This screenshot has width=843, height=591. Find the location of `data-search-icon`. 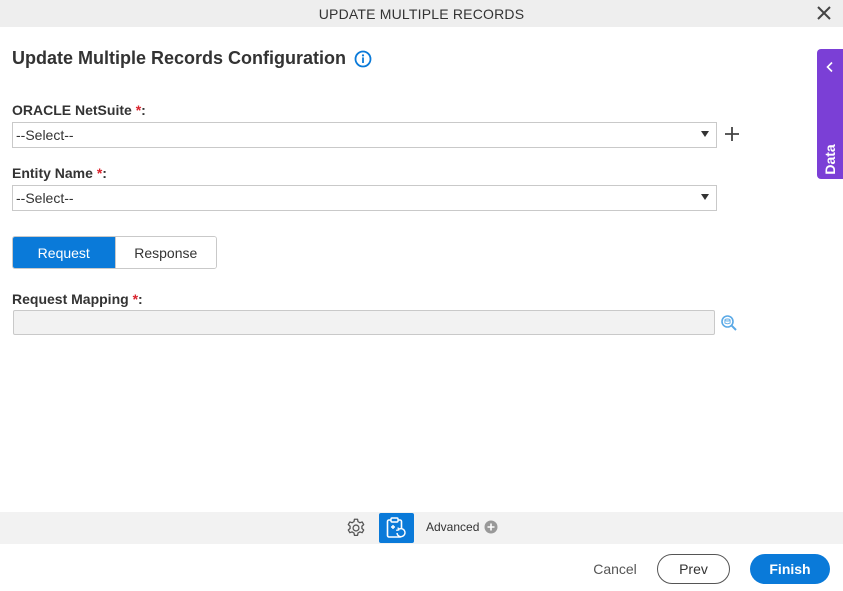

data-search-icon is located at coordinates (729, 323).